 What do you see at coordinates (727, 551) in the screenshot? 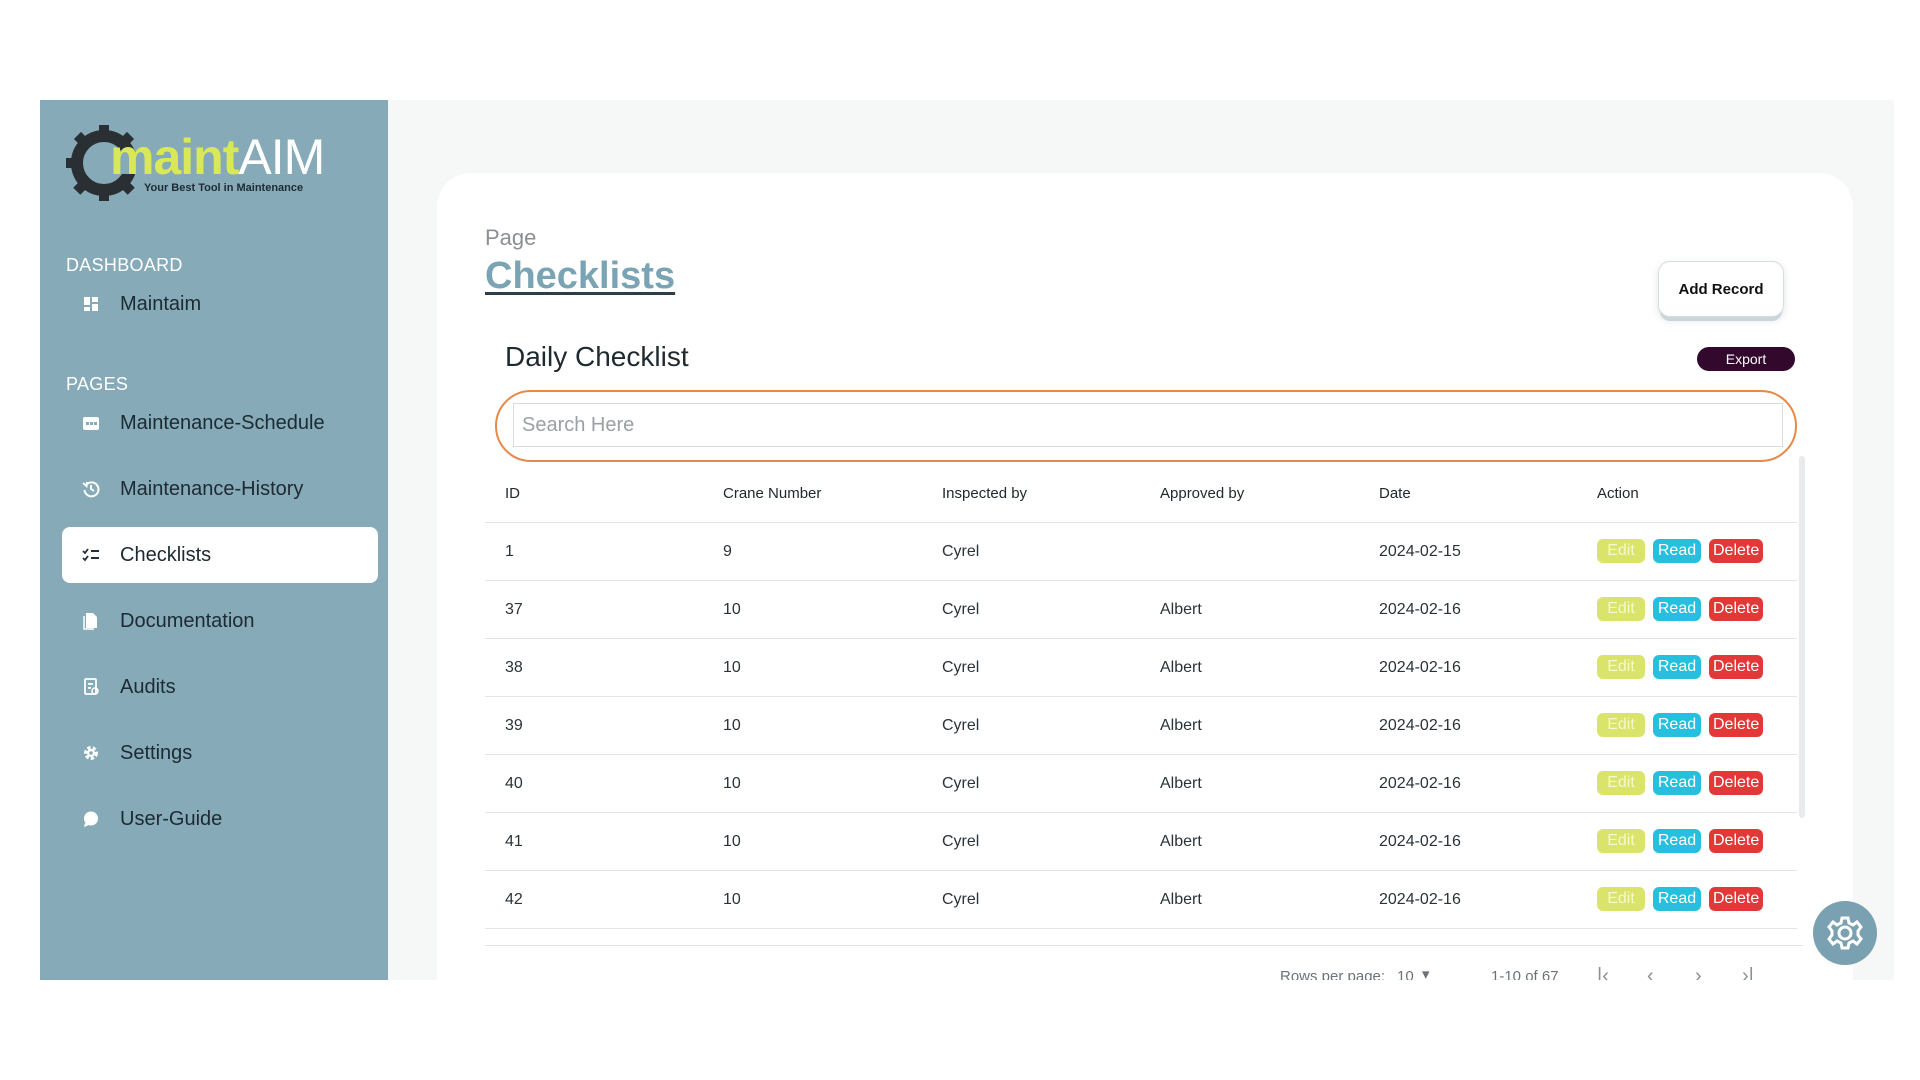
I see `cell-crane-number: 9` at bounding box center [727, 551].